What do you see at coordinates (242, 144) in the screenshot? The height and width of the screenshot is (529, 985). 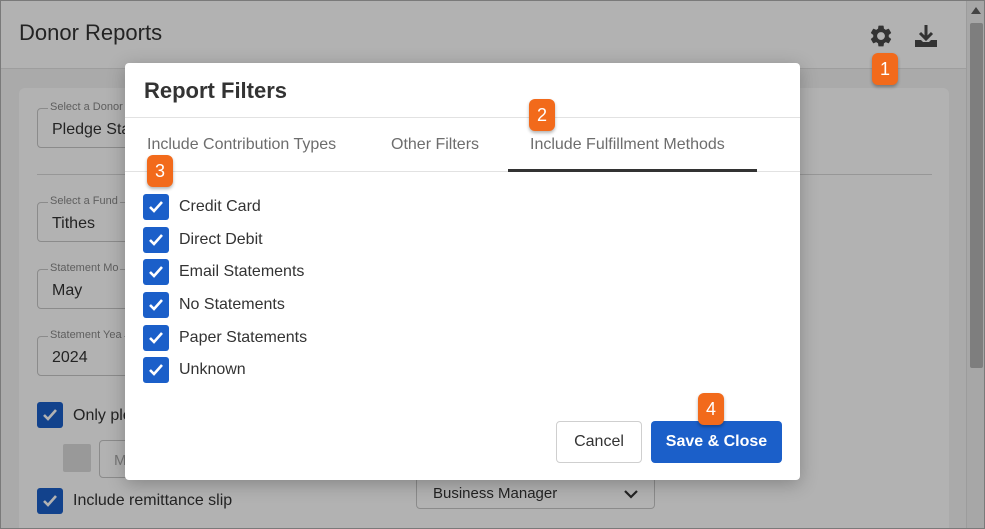 I see `tab-contribution-types-label: Include Contribution Types` at bounding box center [242, 144].